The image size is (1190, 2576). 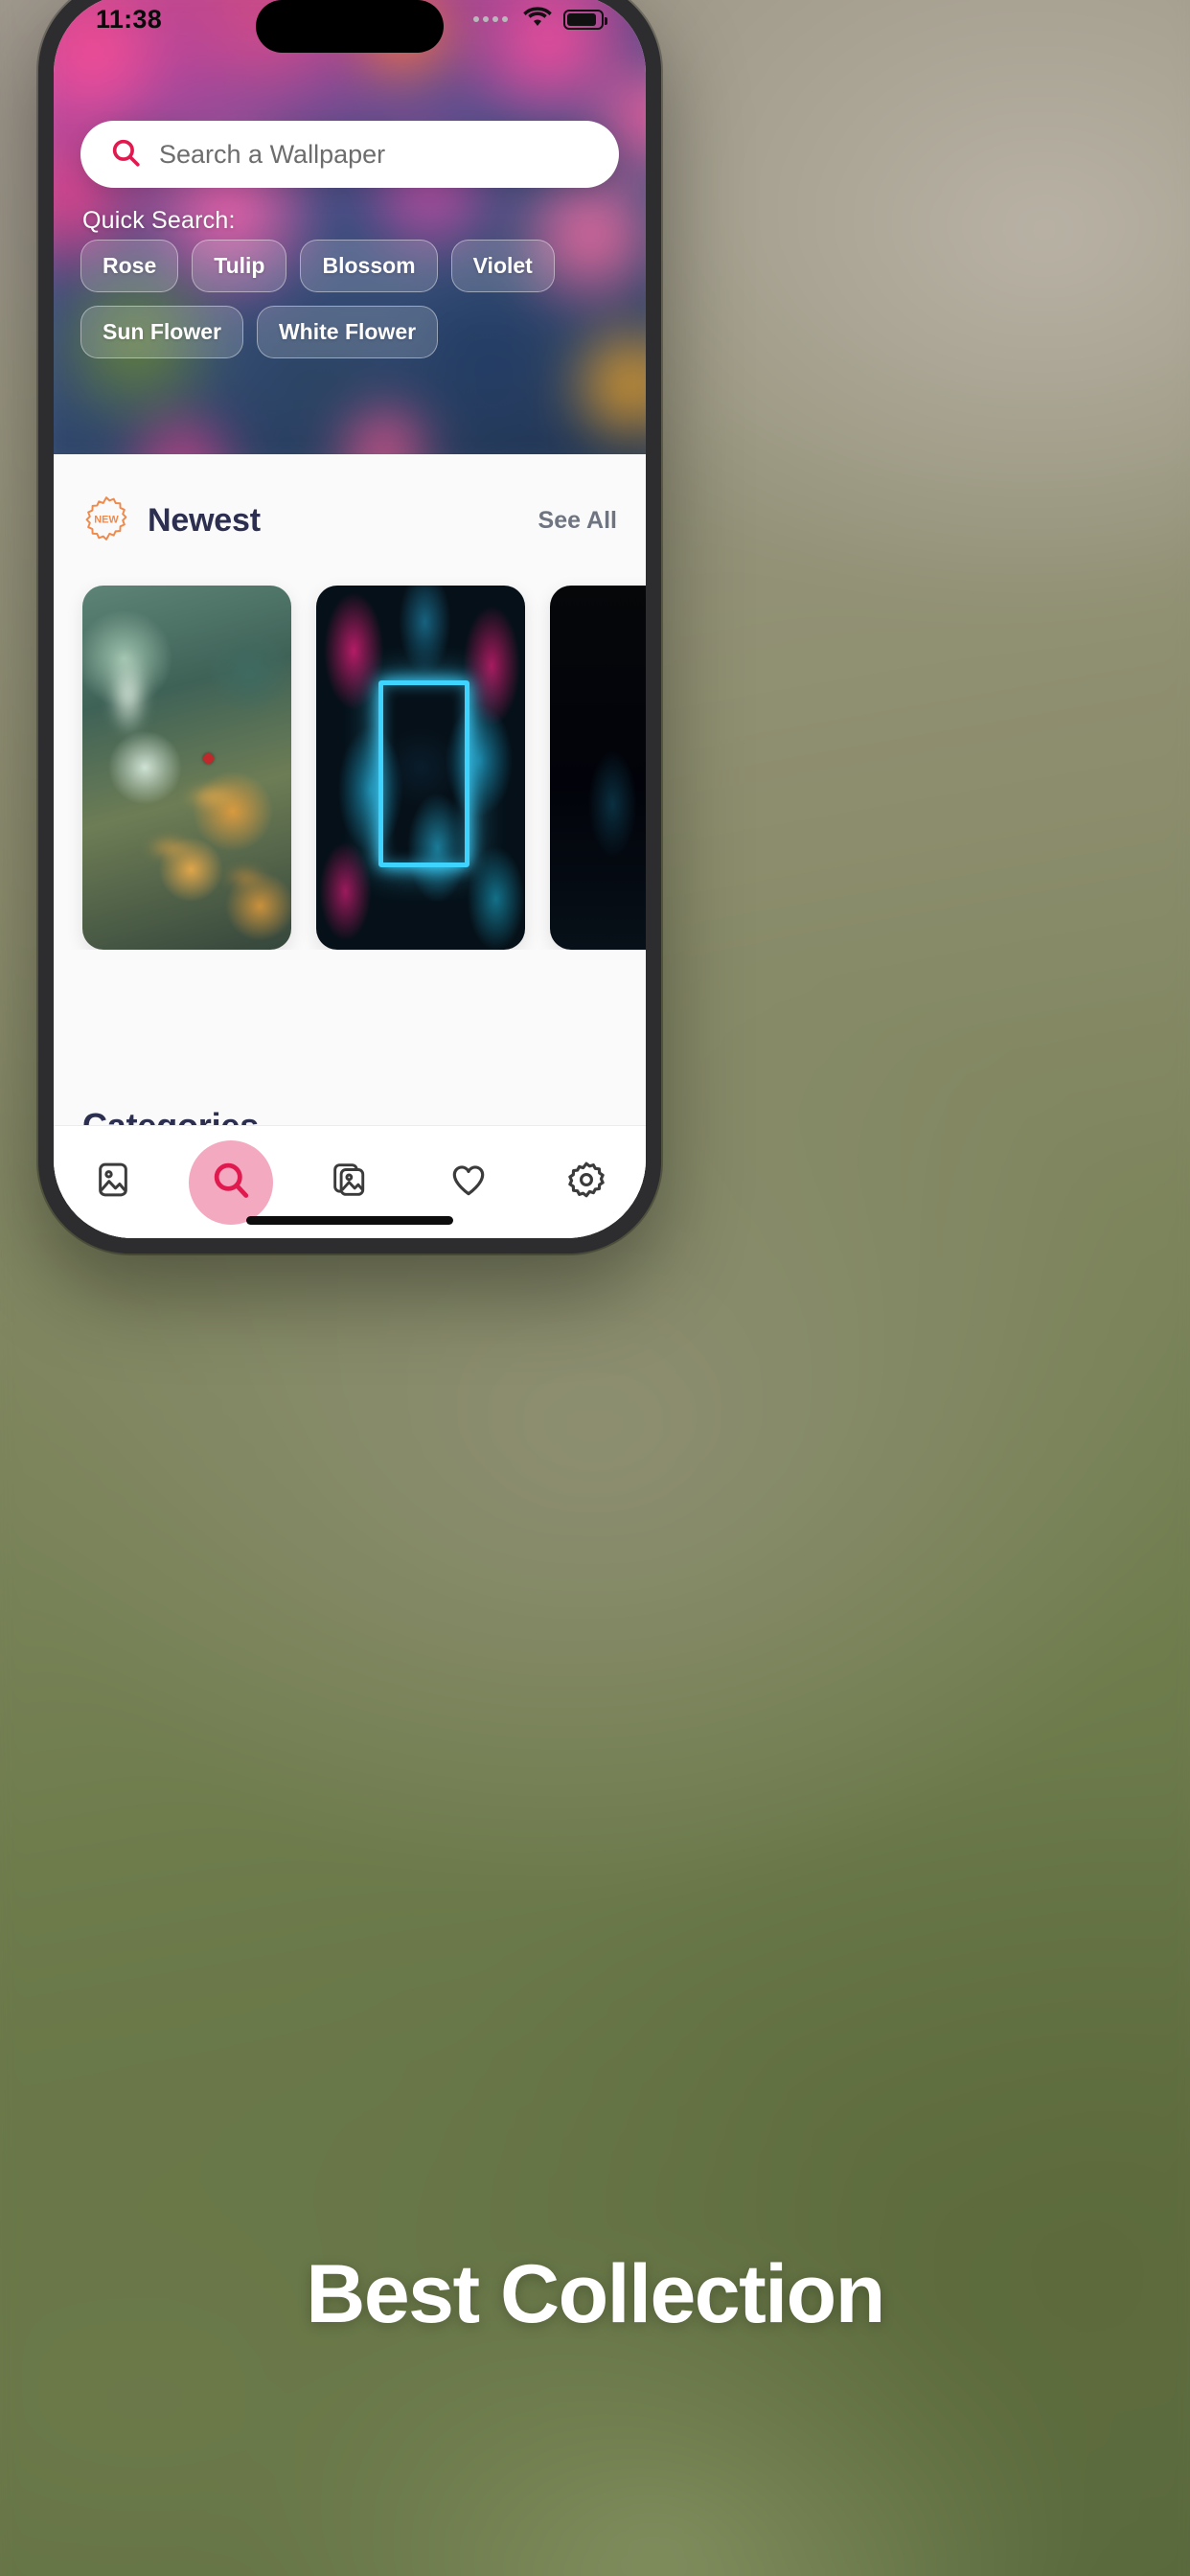 I want to click on neon-frame, so click(x=424, y=773).